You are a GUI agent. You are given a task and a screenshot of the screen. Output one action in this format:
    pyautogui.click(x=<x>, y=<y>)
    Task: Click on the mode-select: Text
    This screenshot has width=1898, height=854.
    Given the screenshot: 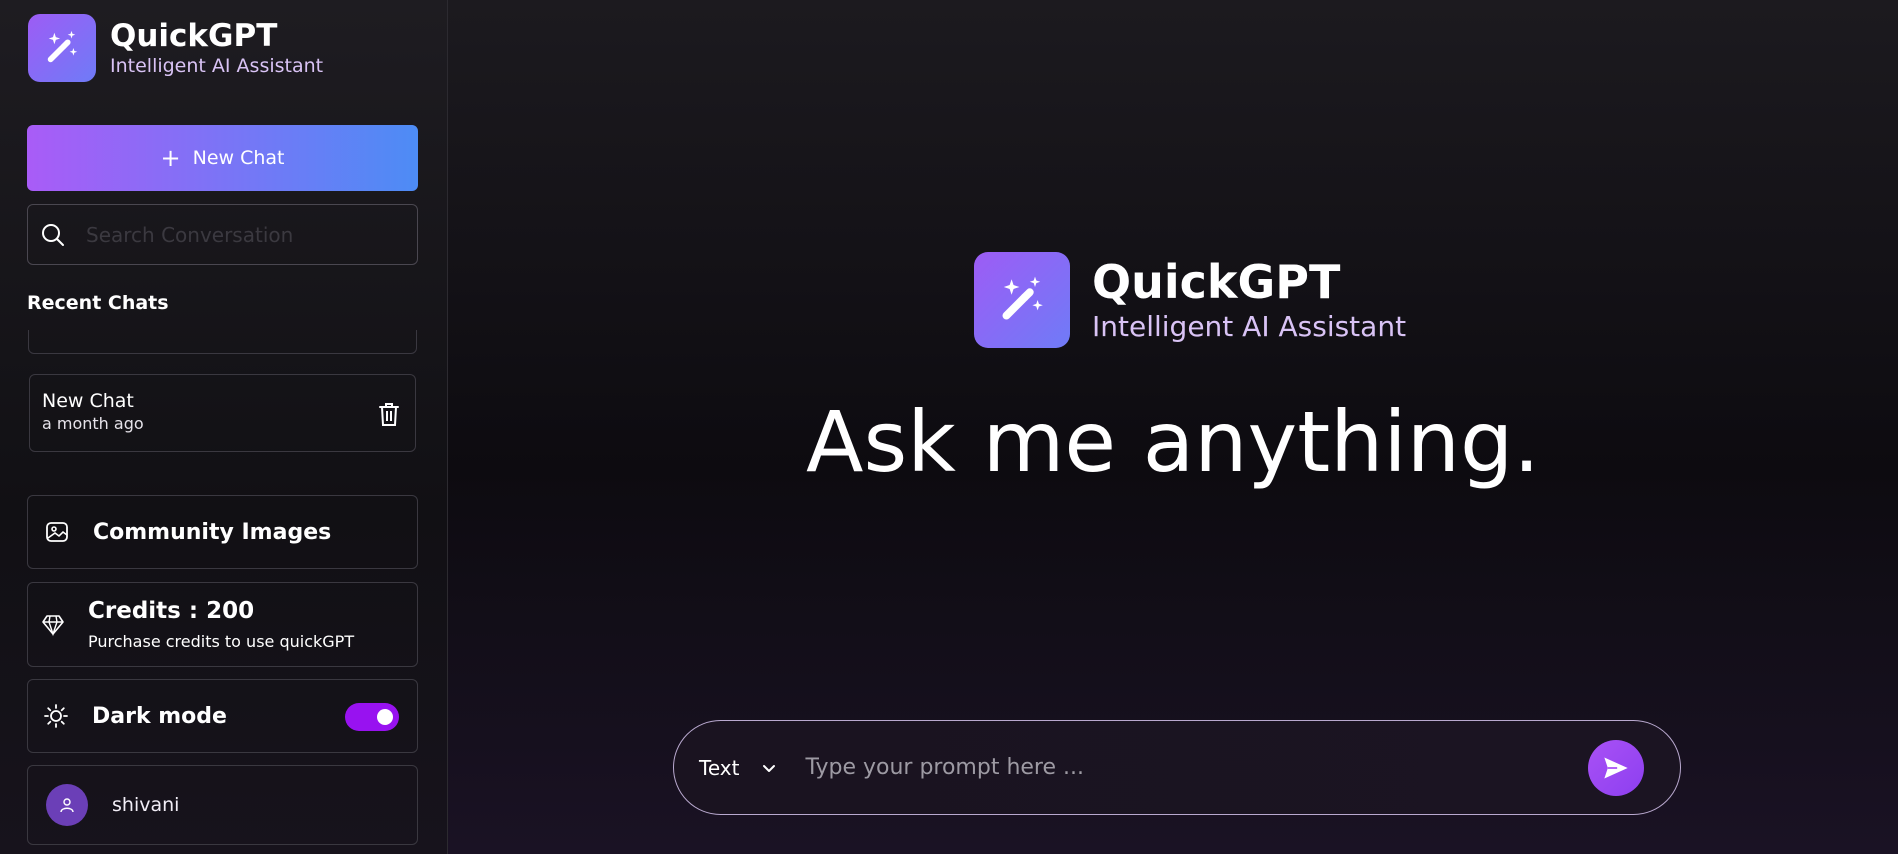 What is the action you would take?
    pyautogui.click(x=738, y=768)
    